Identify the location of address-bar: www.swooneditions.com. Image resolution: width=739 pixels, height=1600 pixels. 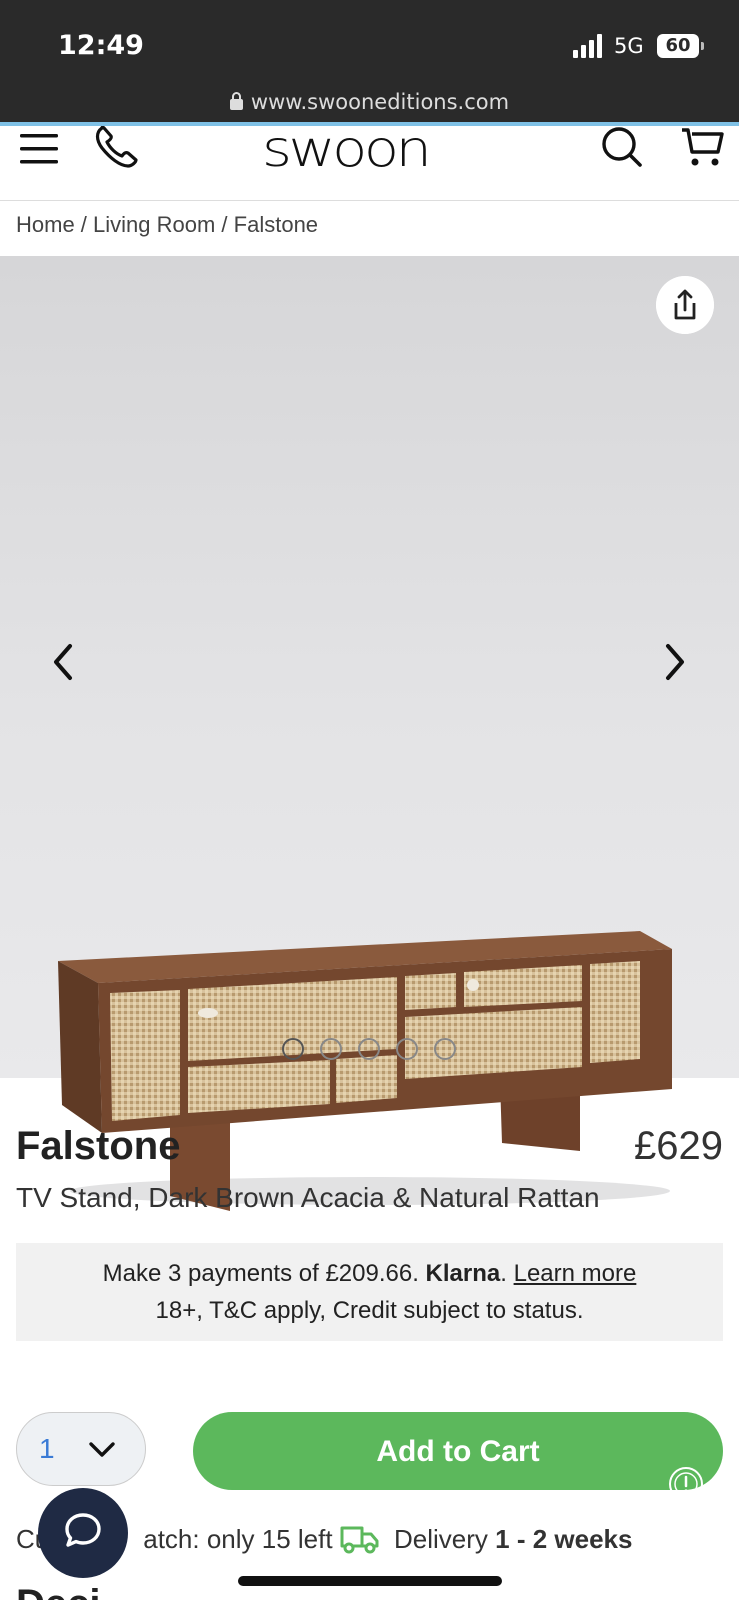
(369, 102).